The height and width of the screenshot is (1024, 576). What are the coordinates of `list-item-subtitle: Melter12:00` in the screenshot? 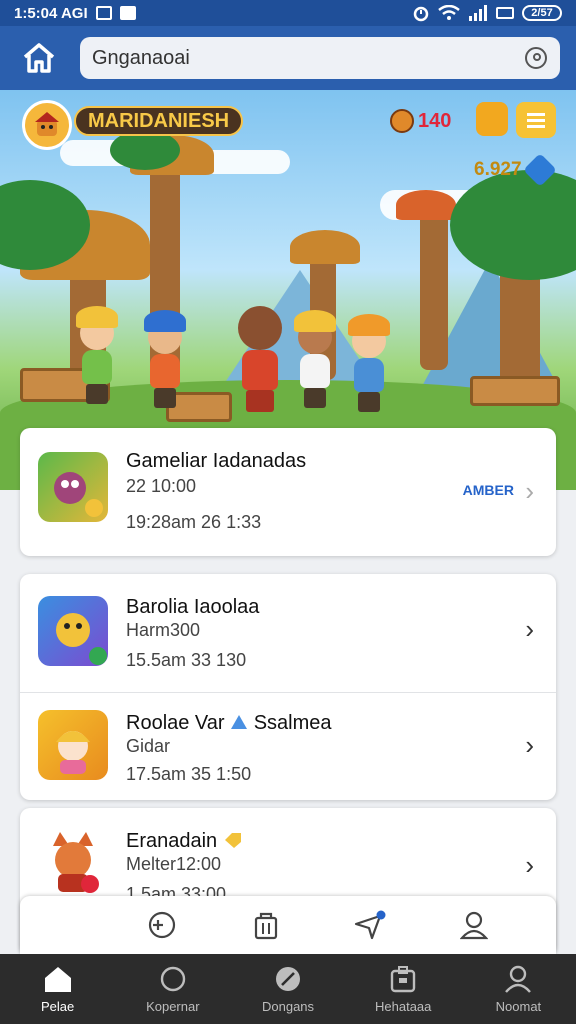 It's located at (174, 864).